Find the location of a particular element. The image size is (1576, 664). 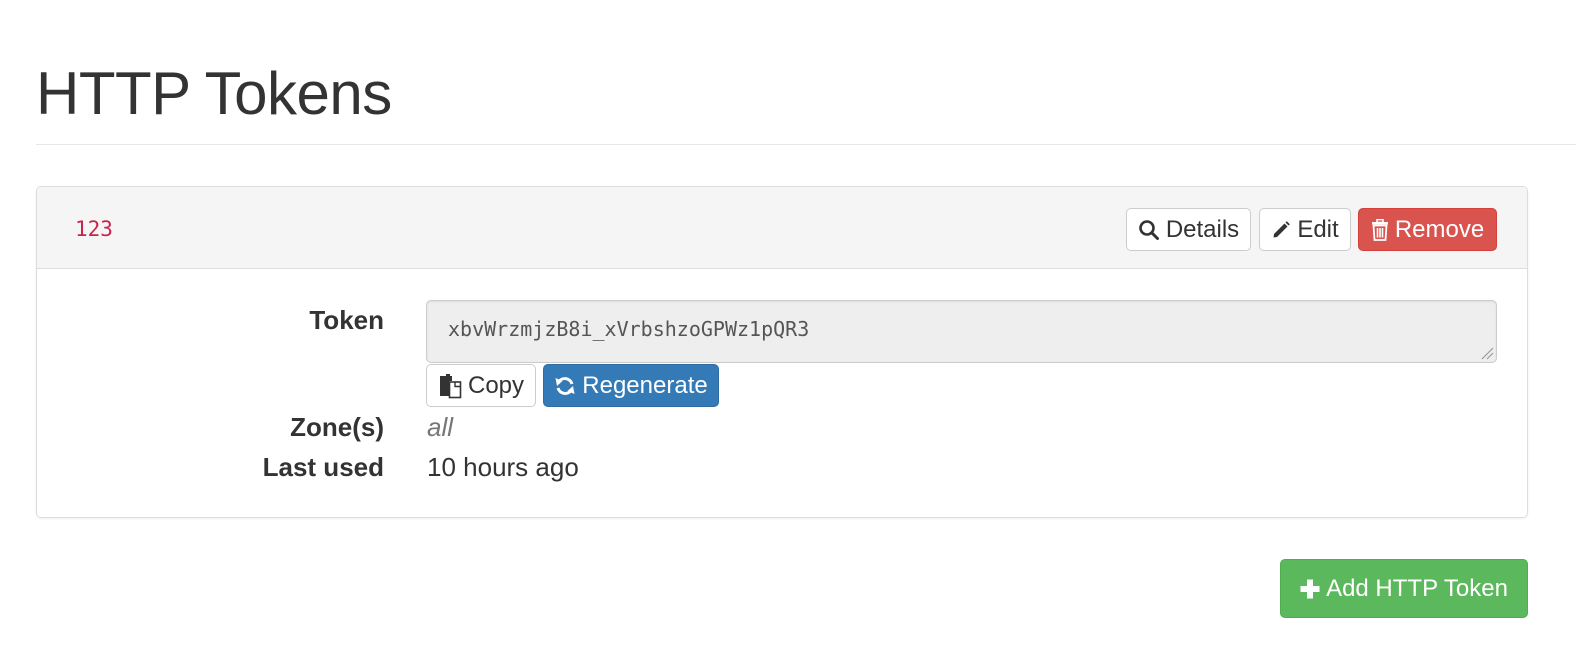

details-button: Details is located at coordinates (1188, 229).